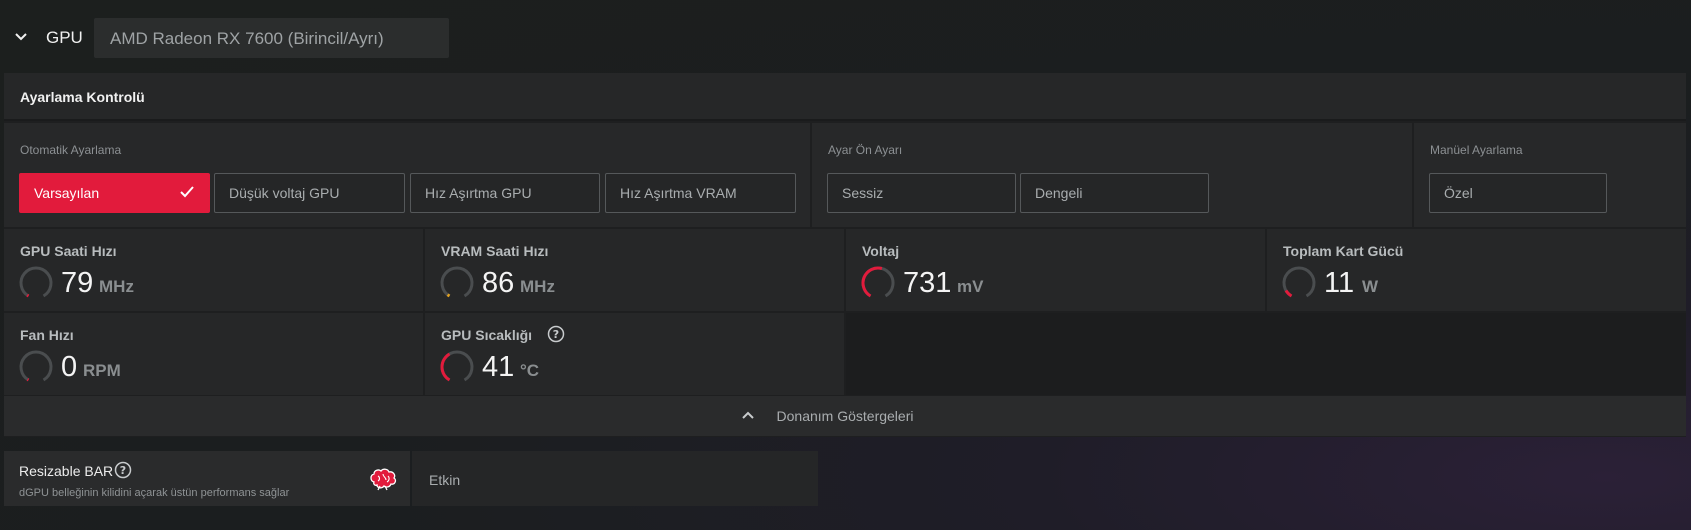  I want to click on tuning-preset-section: Ayar Ön Ayarı Sessiz Dengeli, so click(1112, 175).